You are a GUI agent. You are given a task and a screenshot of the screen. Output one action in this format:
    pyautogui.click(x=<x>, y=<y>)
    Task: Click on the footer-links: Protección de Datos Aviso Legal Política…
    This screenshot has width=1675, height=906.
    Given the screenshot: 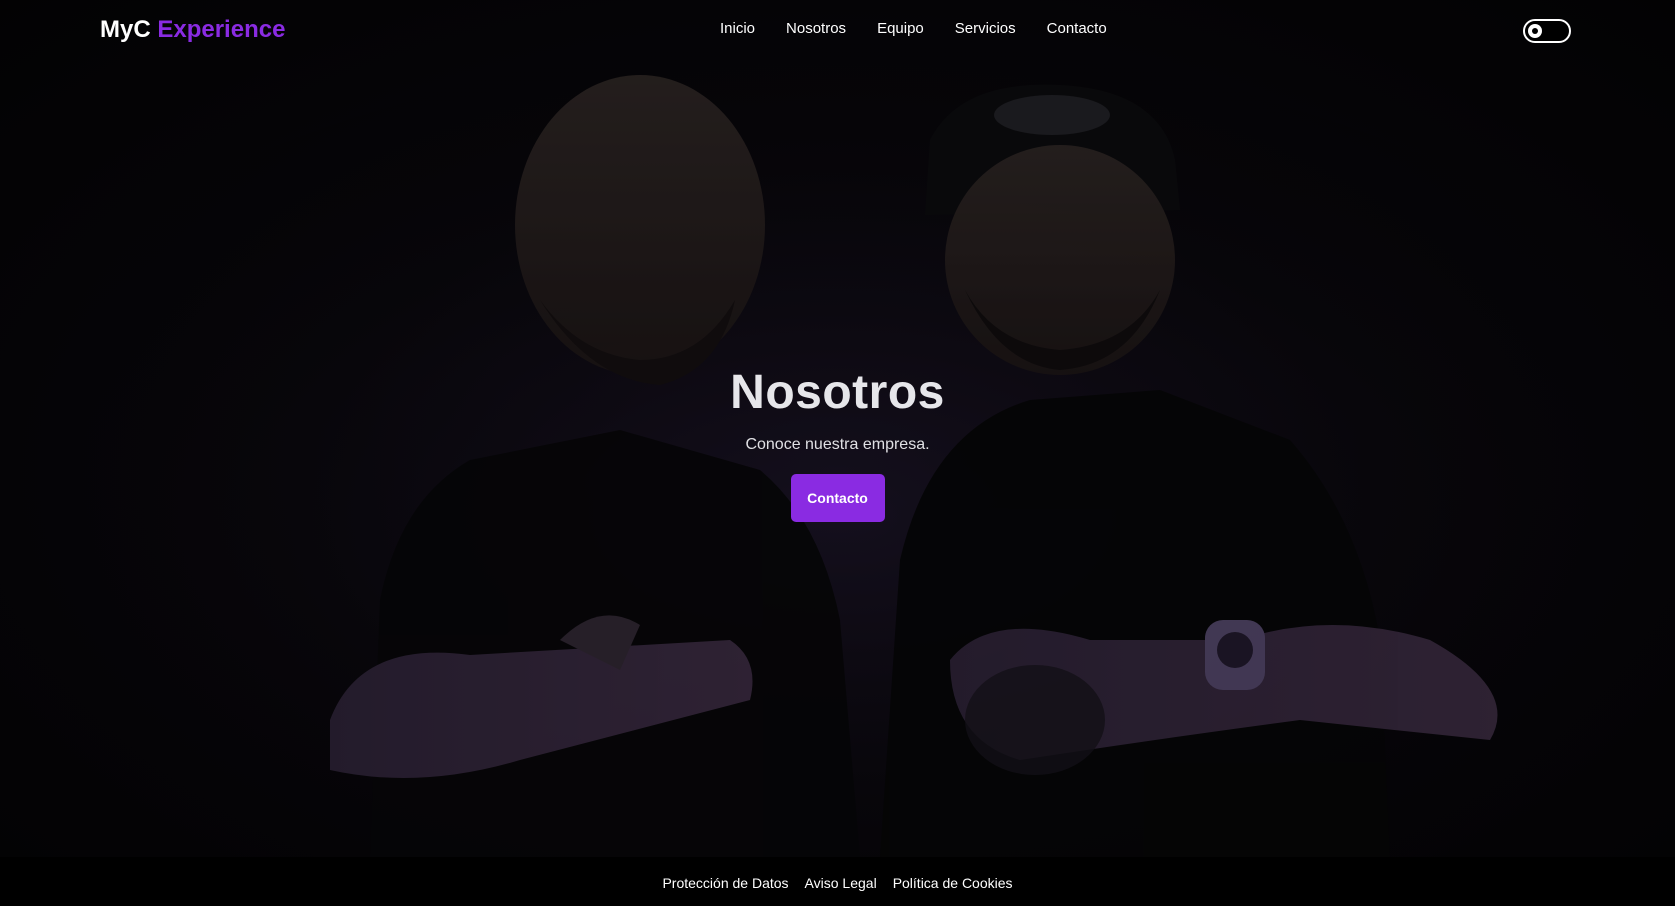 What is the action you would take?
    pyautogui.click(x=837, y=883)
    